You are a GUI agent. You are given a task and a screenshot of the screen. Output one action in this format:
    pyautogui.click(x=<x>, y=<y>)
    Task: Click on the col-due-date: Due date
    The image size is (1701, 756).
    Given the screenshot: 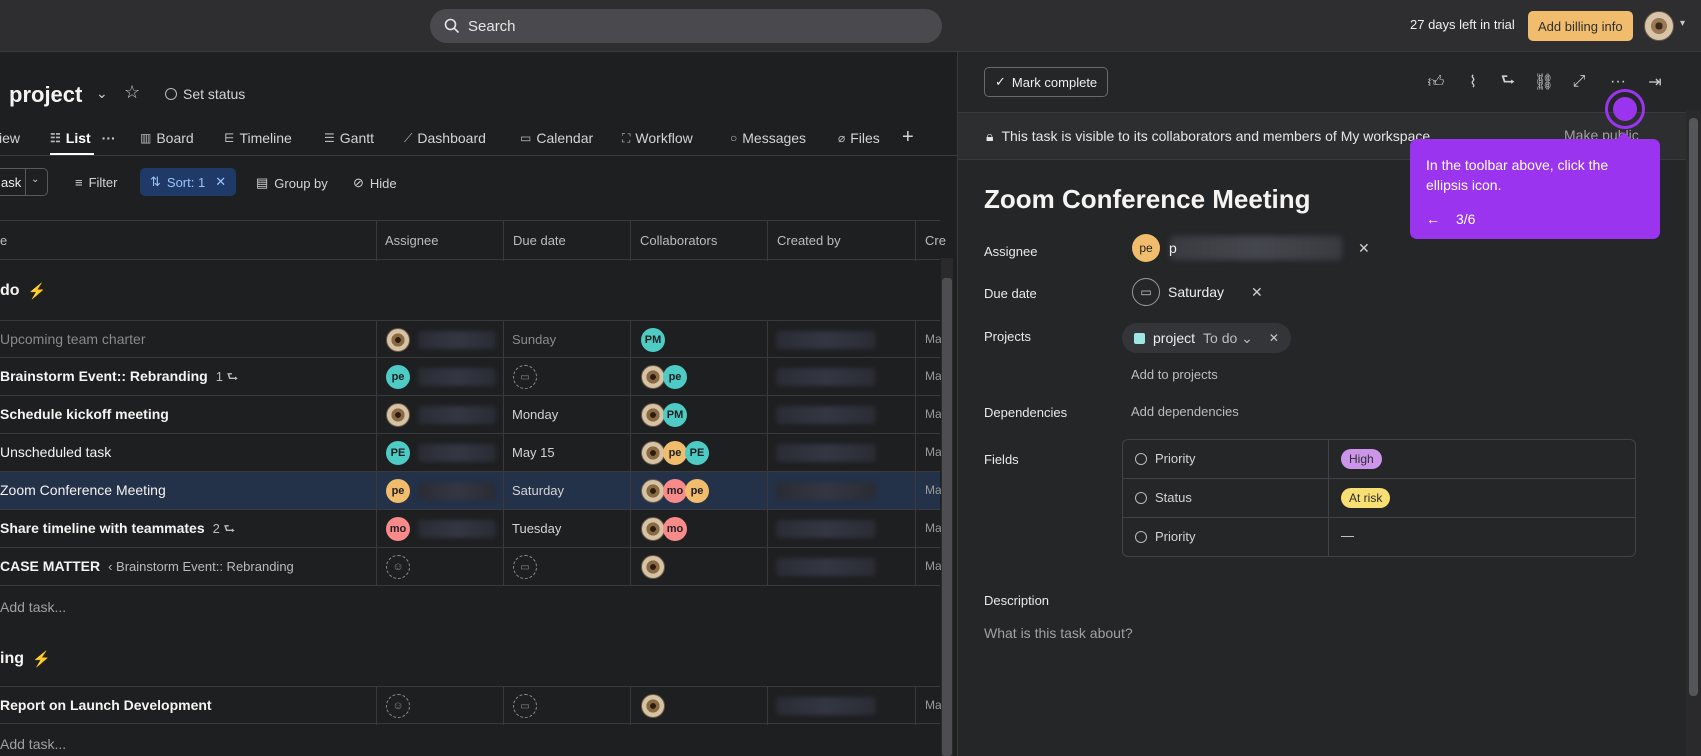 What is the action you would take?
    pyautogui.click(x=539, y=240)
    